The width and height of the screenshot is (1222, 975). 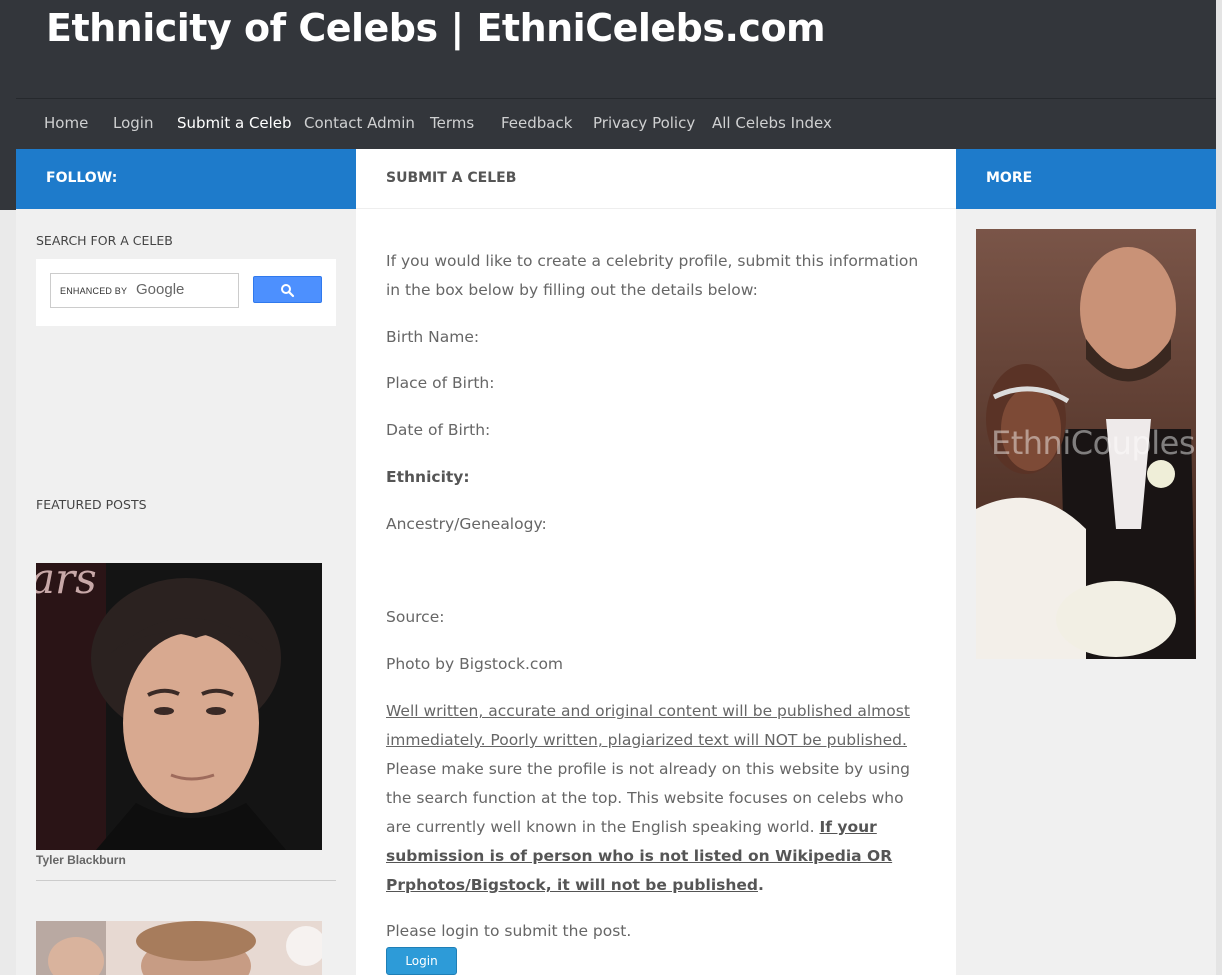 I want to click on featured-posts-title: FEATURED POSTS, so click(x=91, y=504).